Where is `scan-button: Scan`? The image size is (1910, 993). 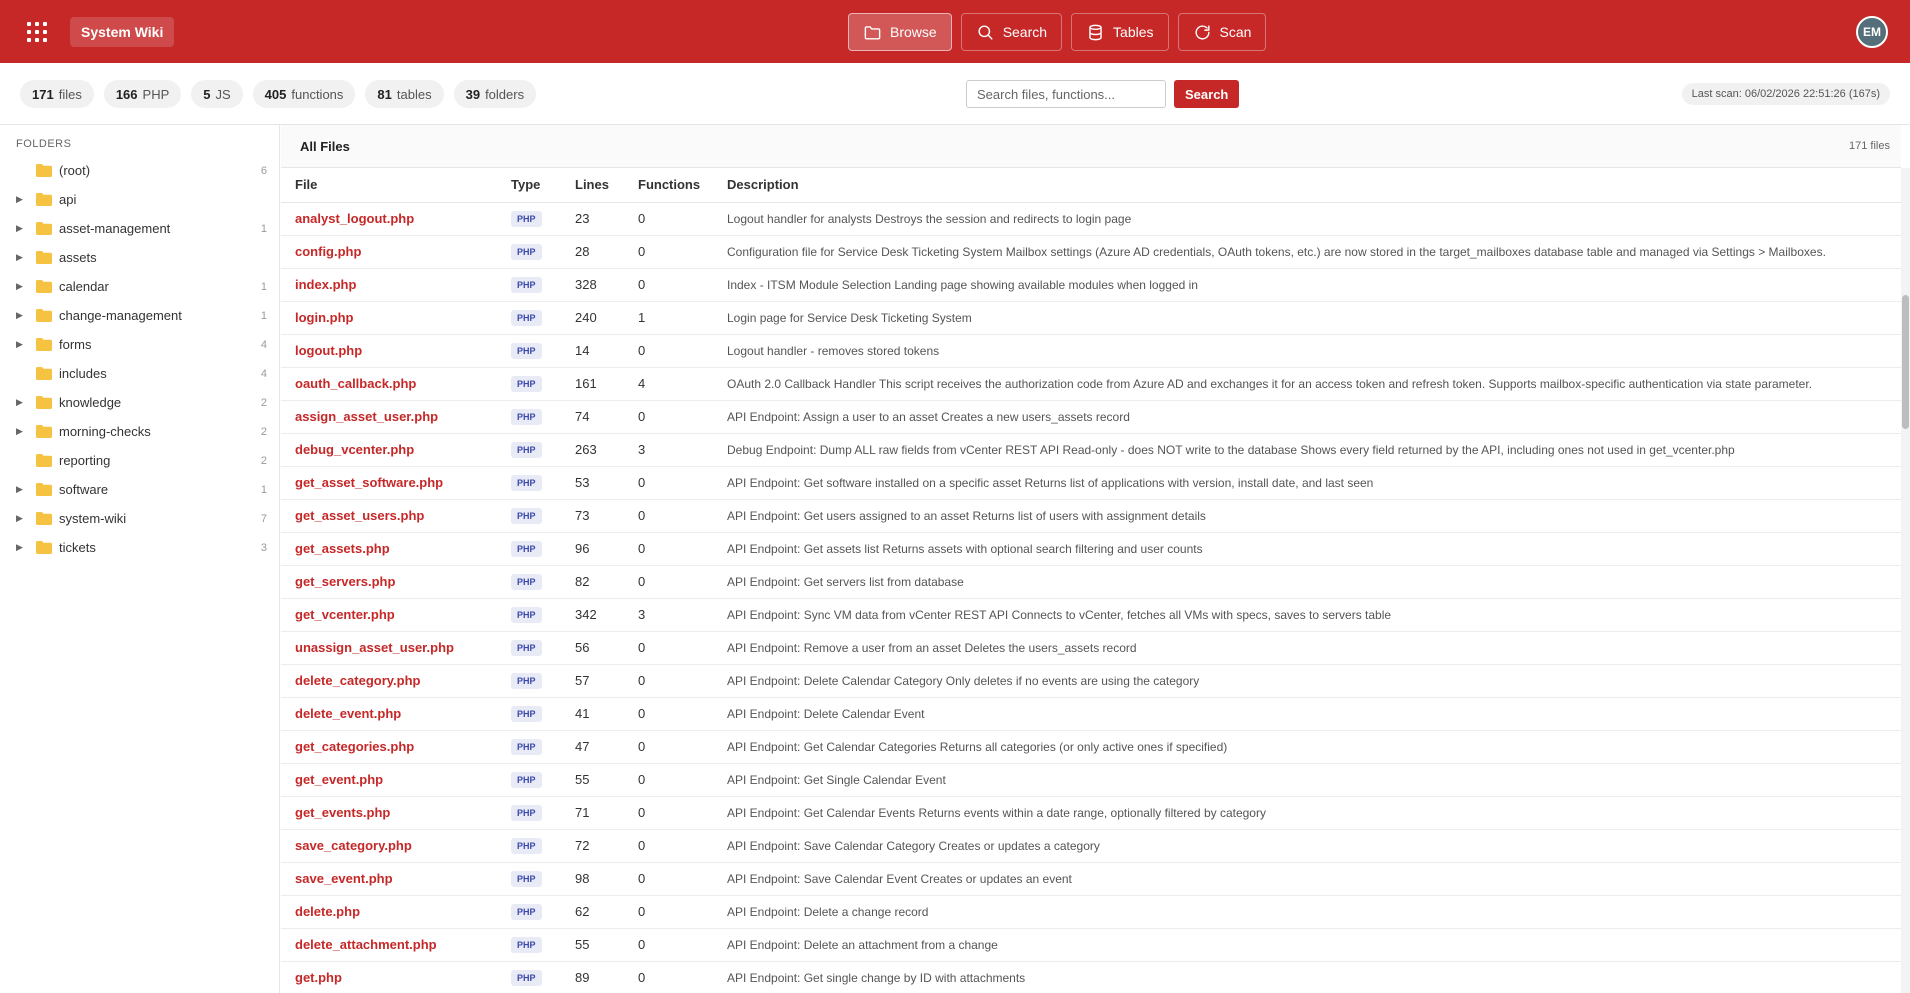
scan-button: Scan is located at coordinates (1222, 32).